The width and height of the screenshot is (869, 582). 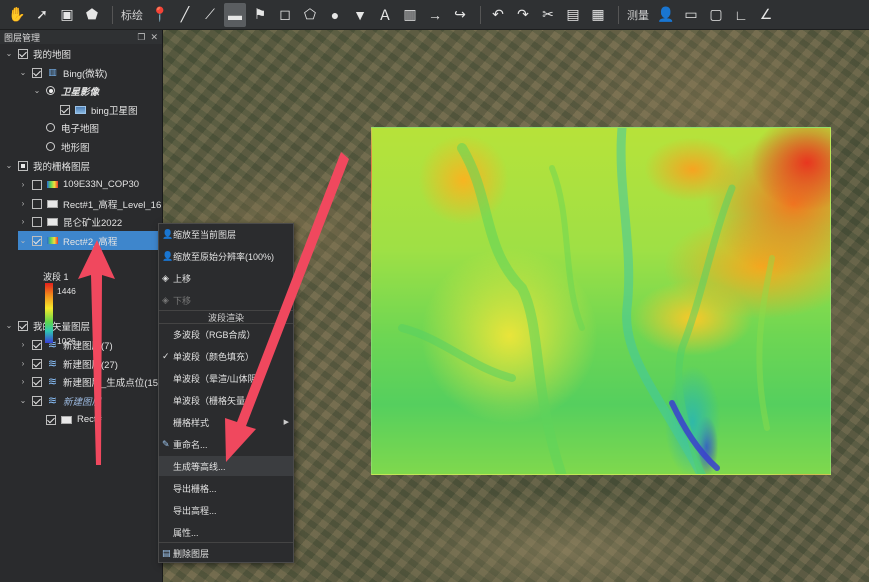 What do you see at coordinates (177, 300) in the screenshot?
I see `menu-move-down: ◈ 下移` at bounding box center [177, 300].